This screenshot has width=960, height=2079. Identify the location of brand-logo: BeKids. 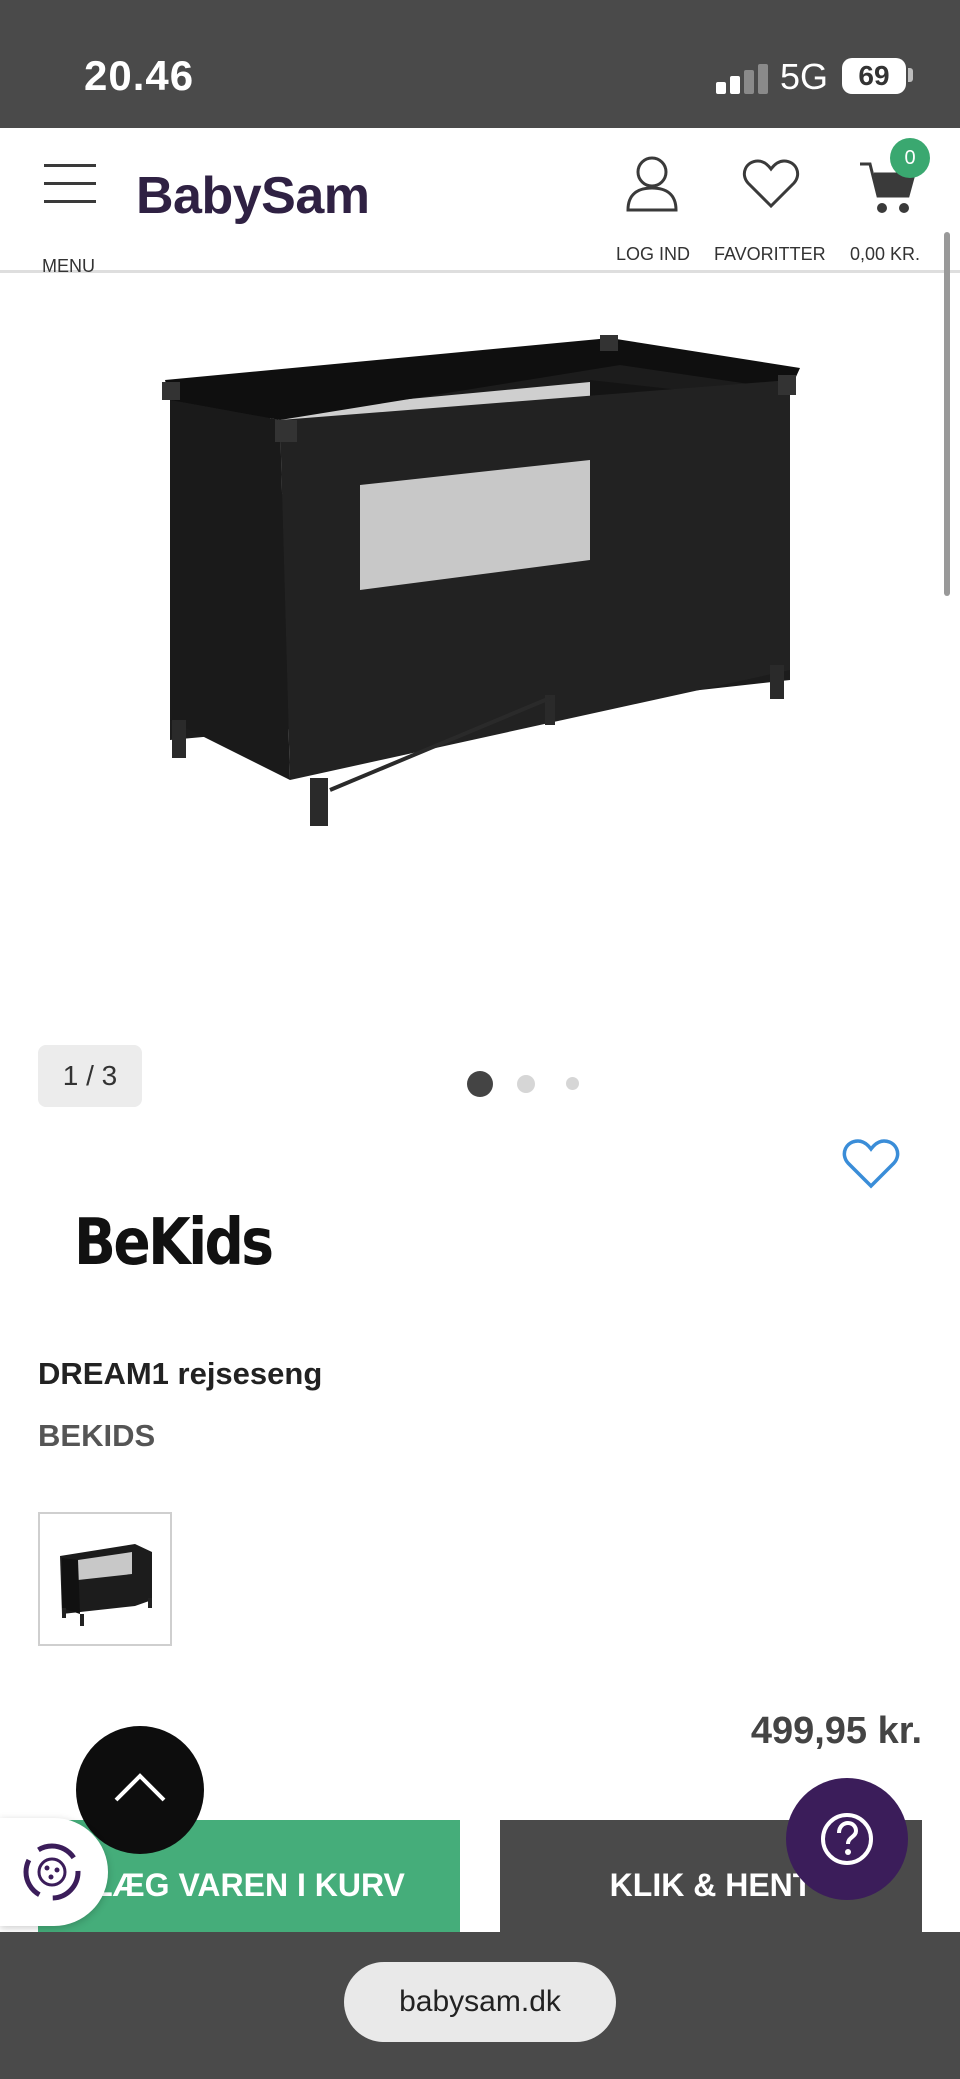
(174, 1243).